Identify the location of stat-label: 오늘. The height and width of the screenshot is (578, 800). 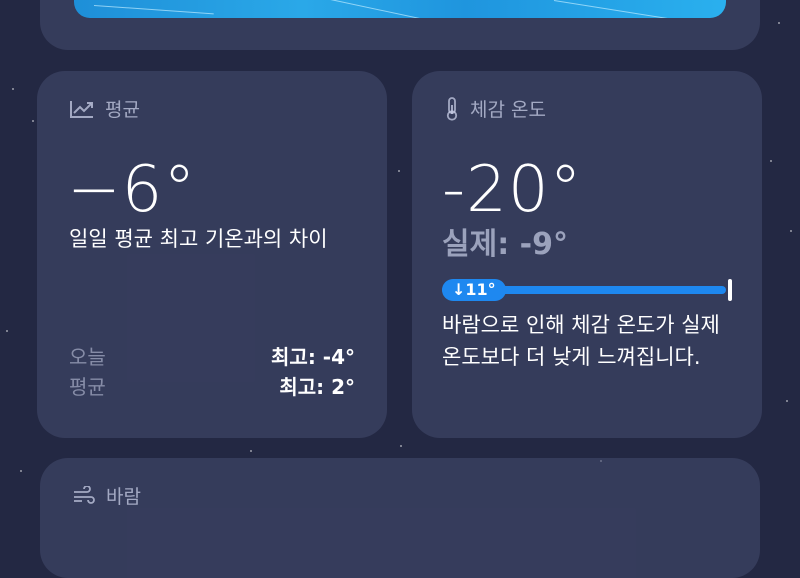
(87, 357).